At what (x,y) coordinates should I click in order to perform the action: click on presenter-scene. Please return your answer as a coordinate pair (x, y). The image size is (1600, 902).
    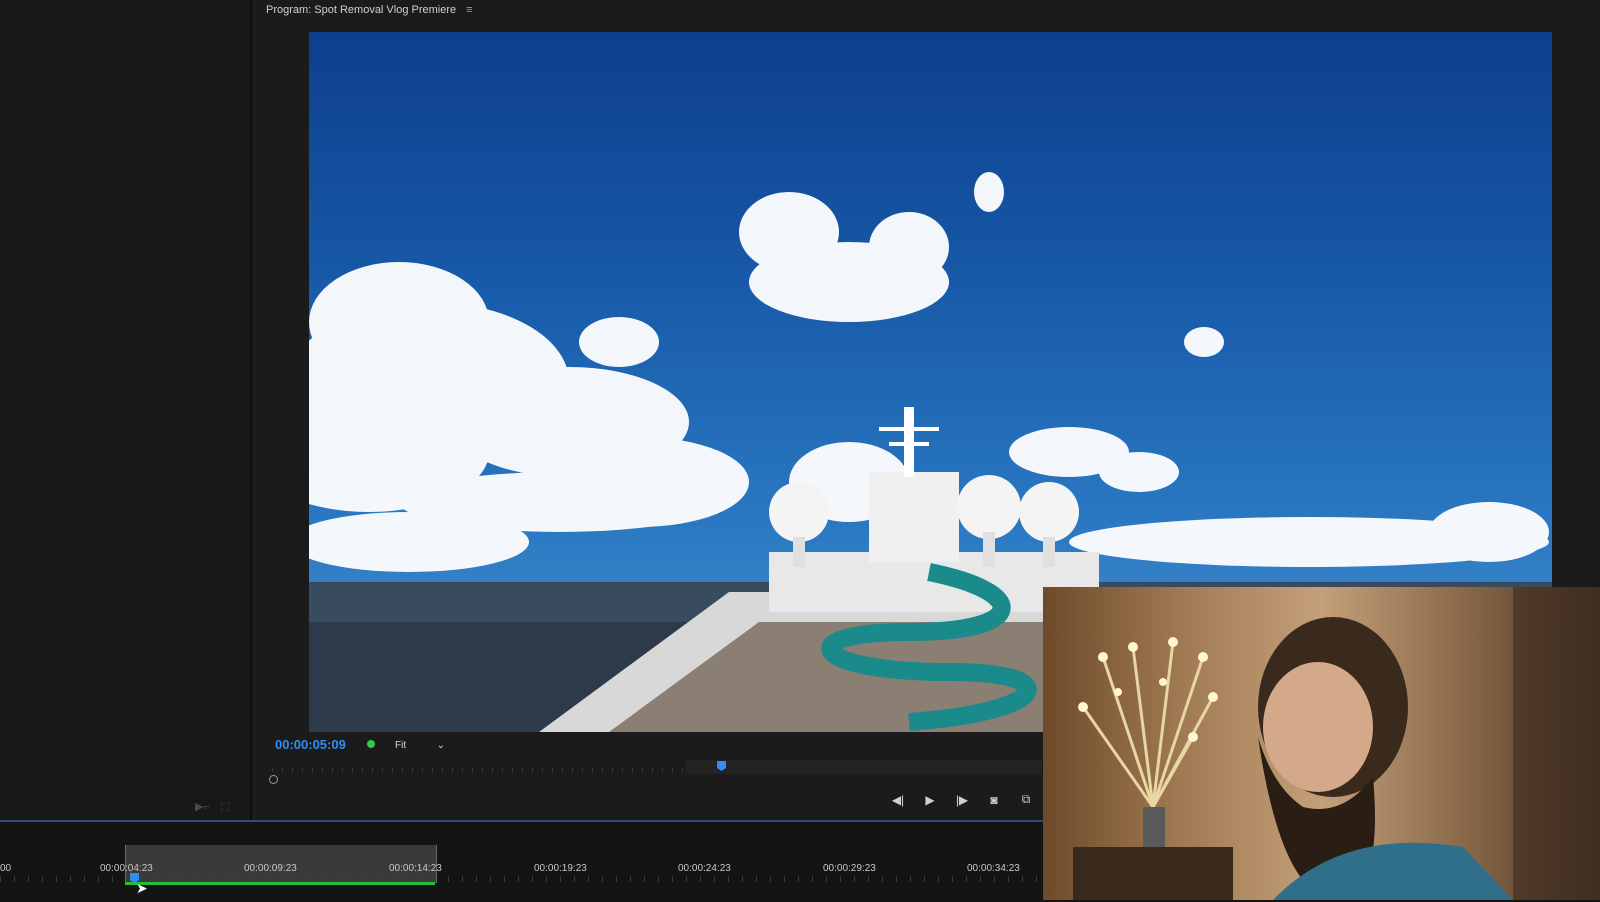
    Looking at the image, I should click on (1336, 743).